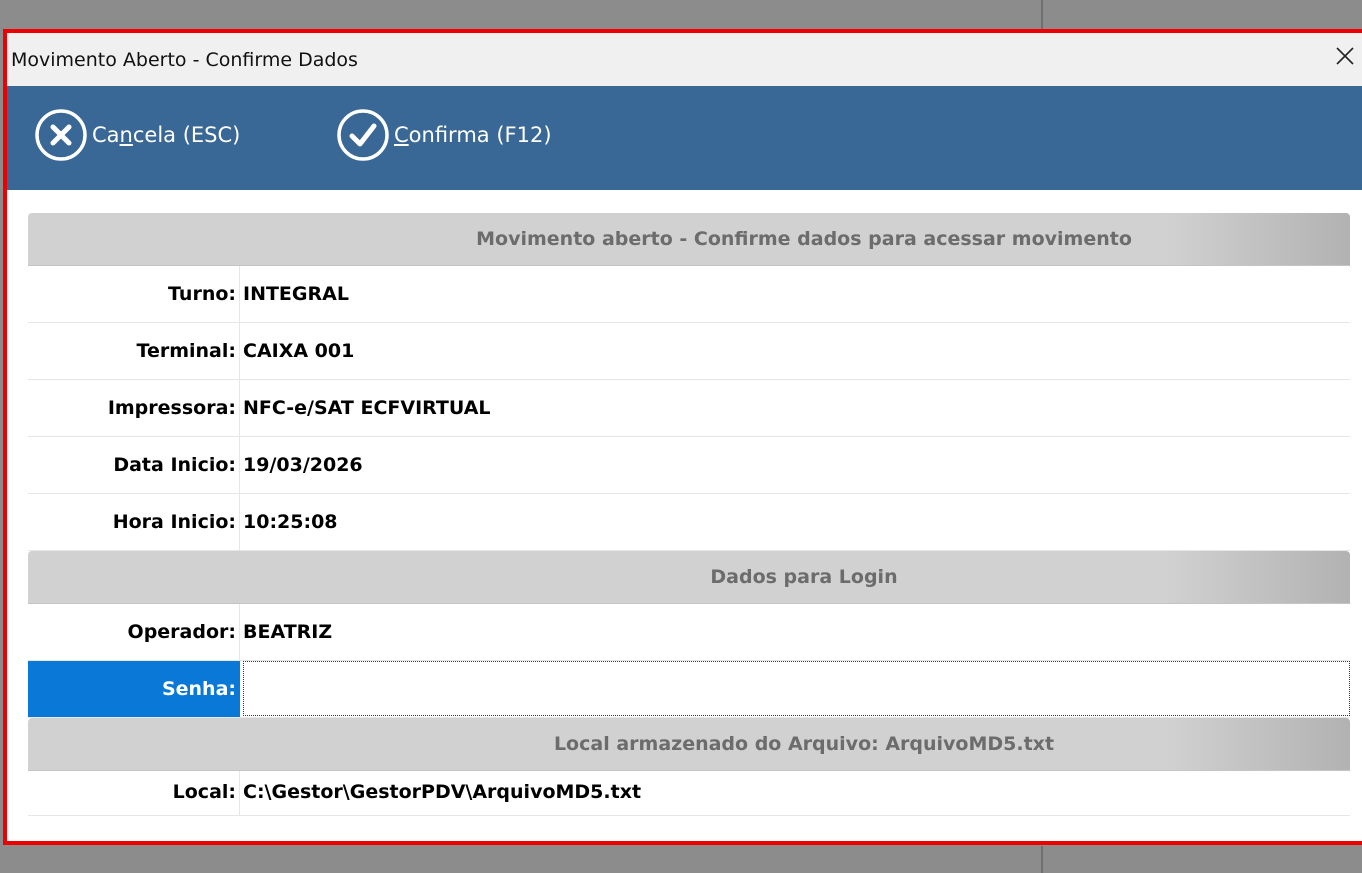 This screenshot has width=1362, height=873. Describe the element at coordinates (689, 408) in the screenshot. I see `row-impressora: Impressora: NFC-e/SAT ECFVIRTUAL` at that location.